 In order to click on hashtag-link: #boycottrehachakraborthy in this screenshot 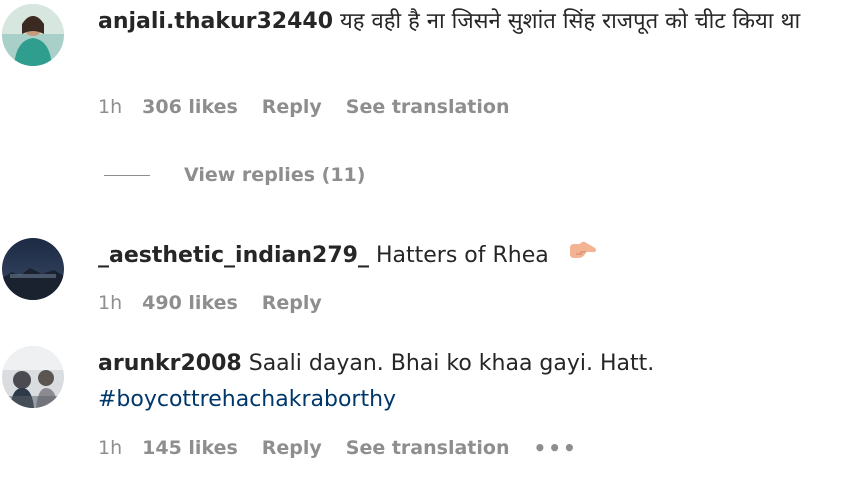, I will do `click(247, 399)`.